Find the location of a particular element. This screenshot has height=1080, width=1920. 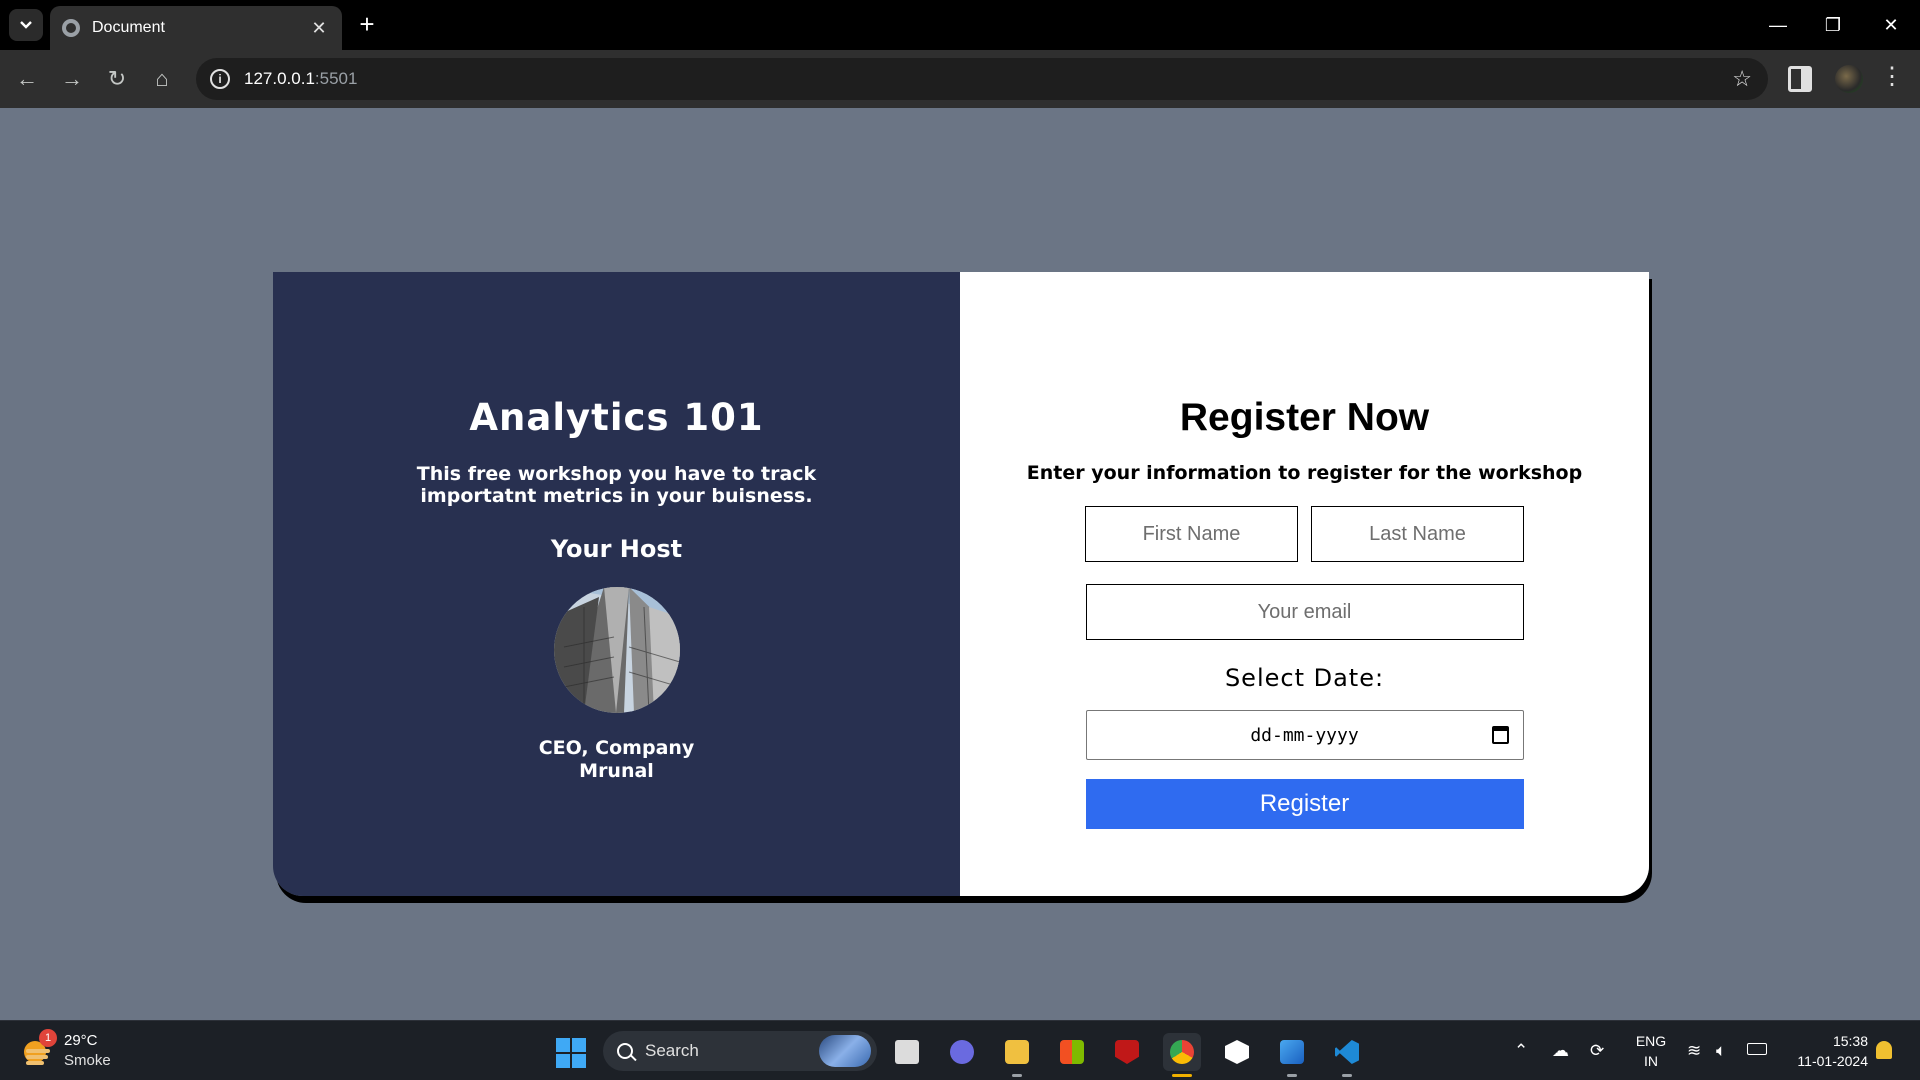

browser-titlebar: Document ✕ + — ❐ ✕ is located at coordinates (960, 25).